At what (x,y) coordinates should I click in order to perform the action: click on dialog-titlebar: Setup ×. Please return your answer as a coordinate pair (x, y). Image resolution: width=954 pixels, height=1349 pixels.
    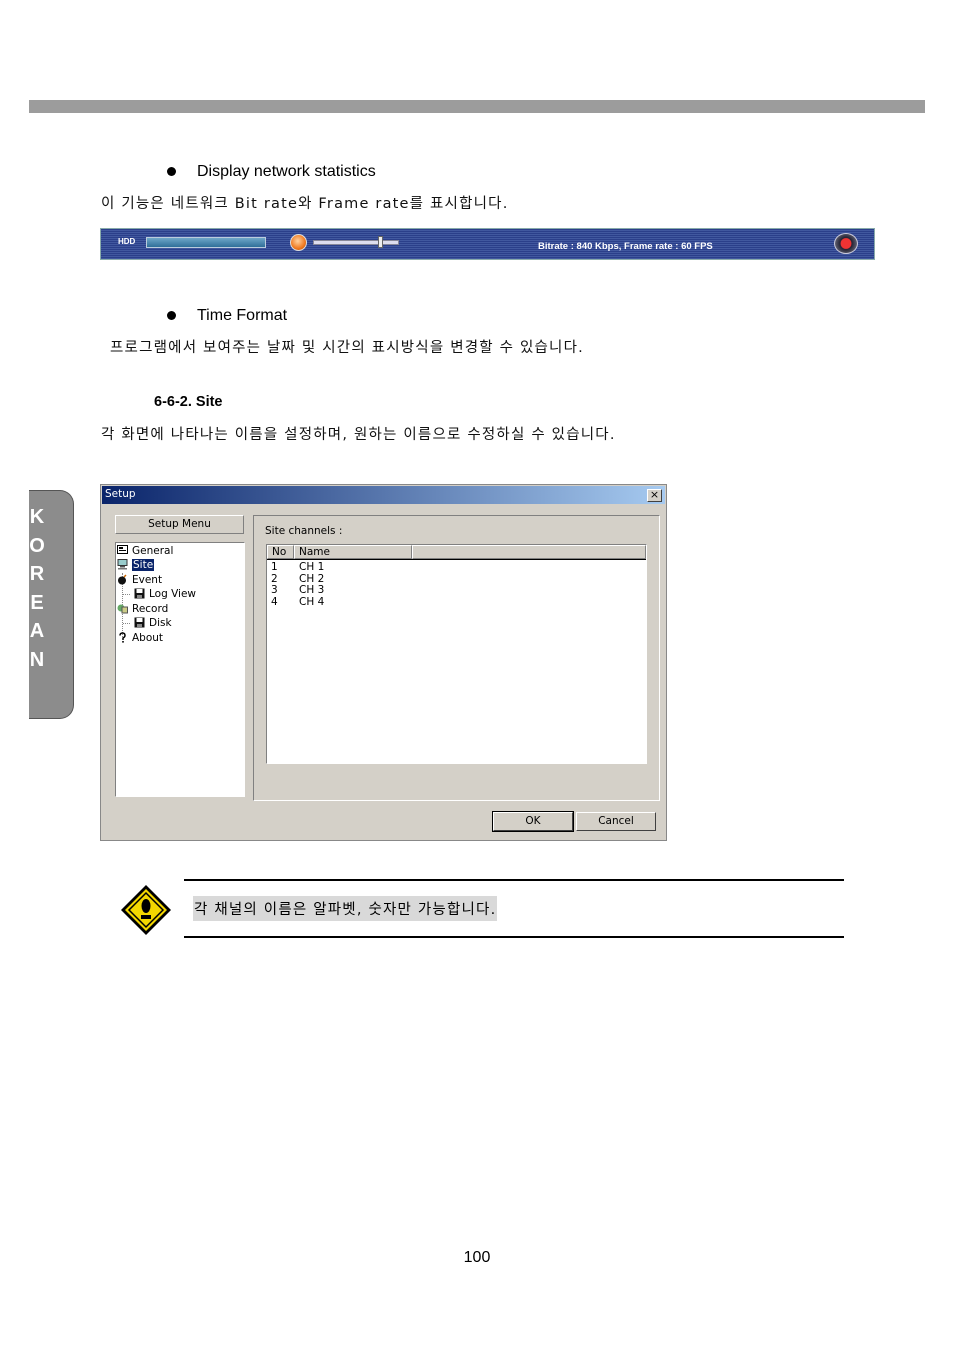
    Looking at the image, I should click on (383, 495).